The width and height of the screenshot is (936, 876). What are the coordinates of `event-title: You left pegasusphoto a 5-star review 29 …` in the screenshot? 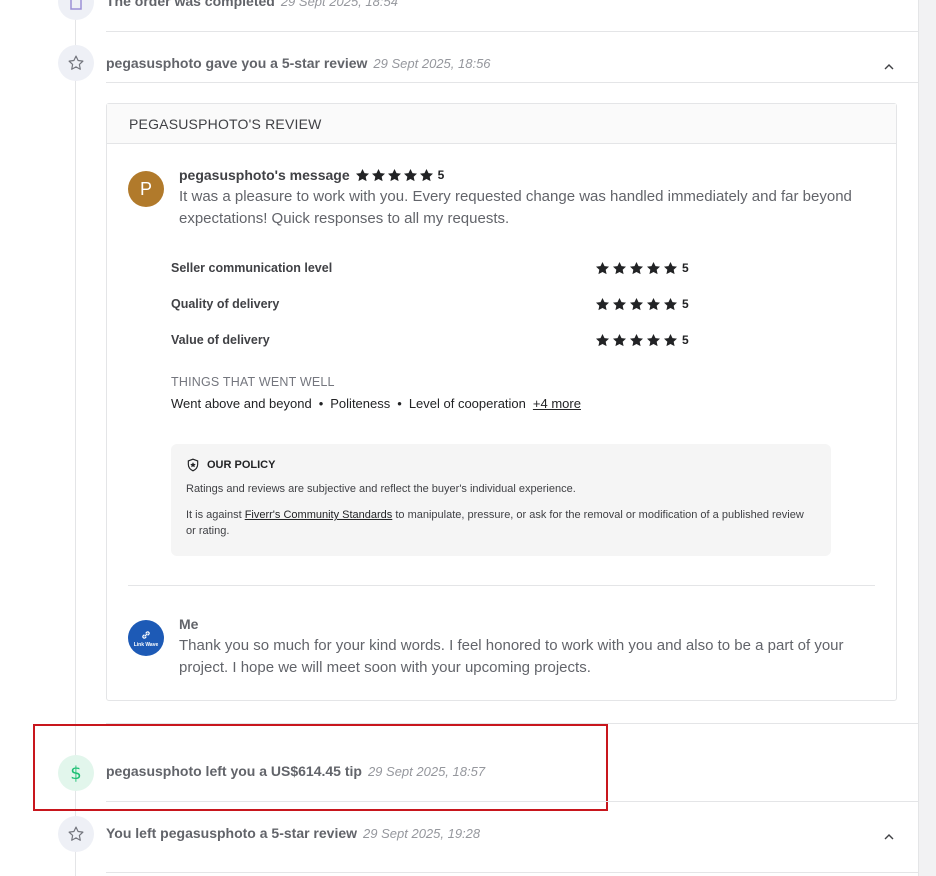 It's located at (293, 833).